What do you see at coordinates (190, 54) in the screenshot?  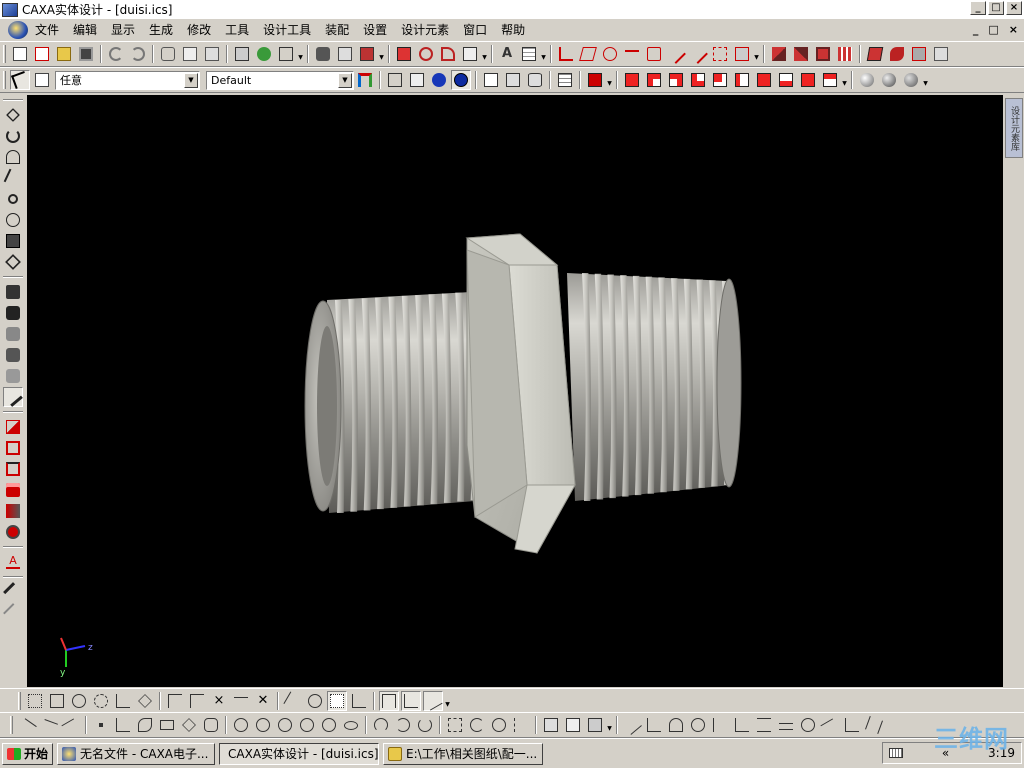 I see `copy-icon` at bounding box center [190, 54].